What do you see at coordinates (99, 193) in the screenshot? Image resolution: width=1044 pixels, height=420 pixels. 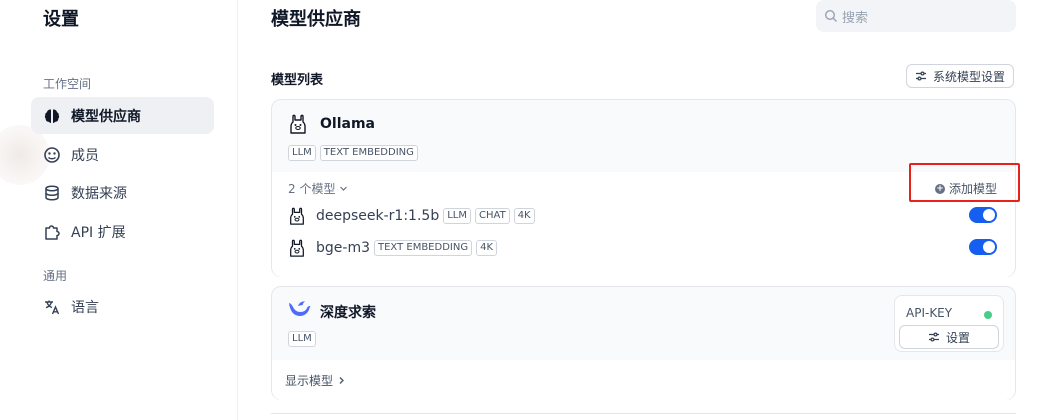 I see `sidebar-item-label: 数据来源` at bounding box center [99, 193].